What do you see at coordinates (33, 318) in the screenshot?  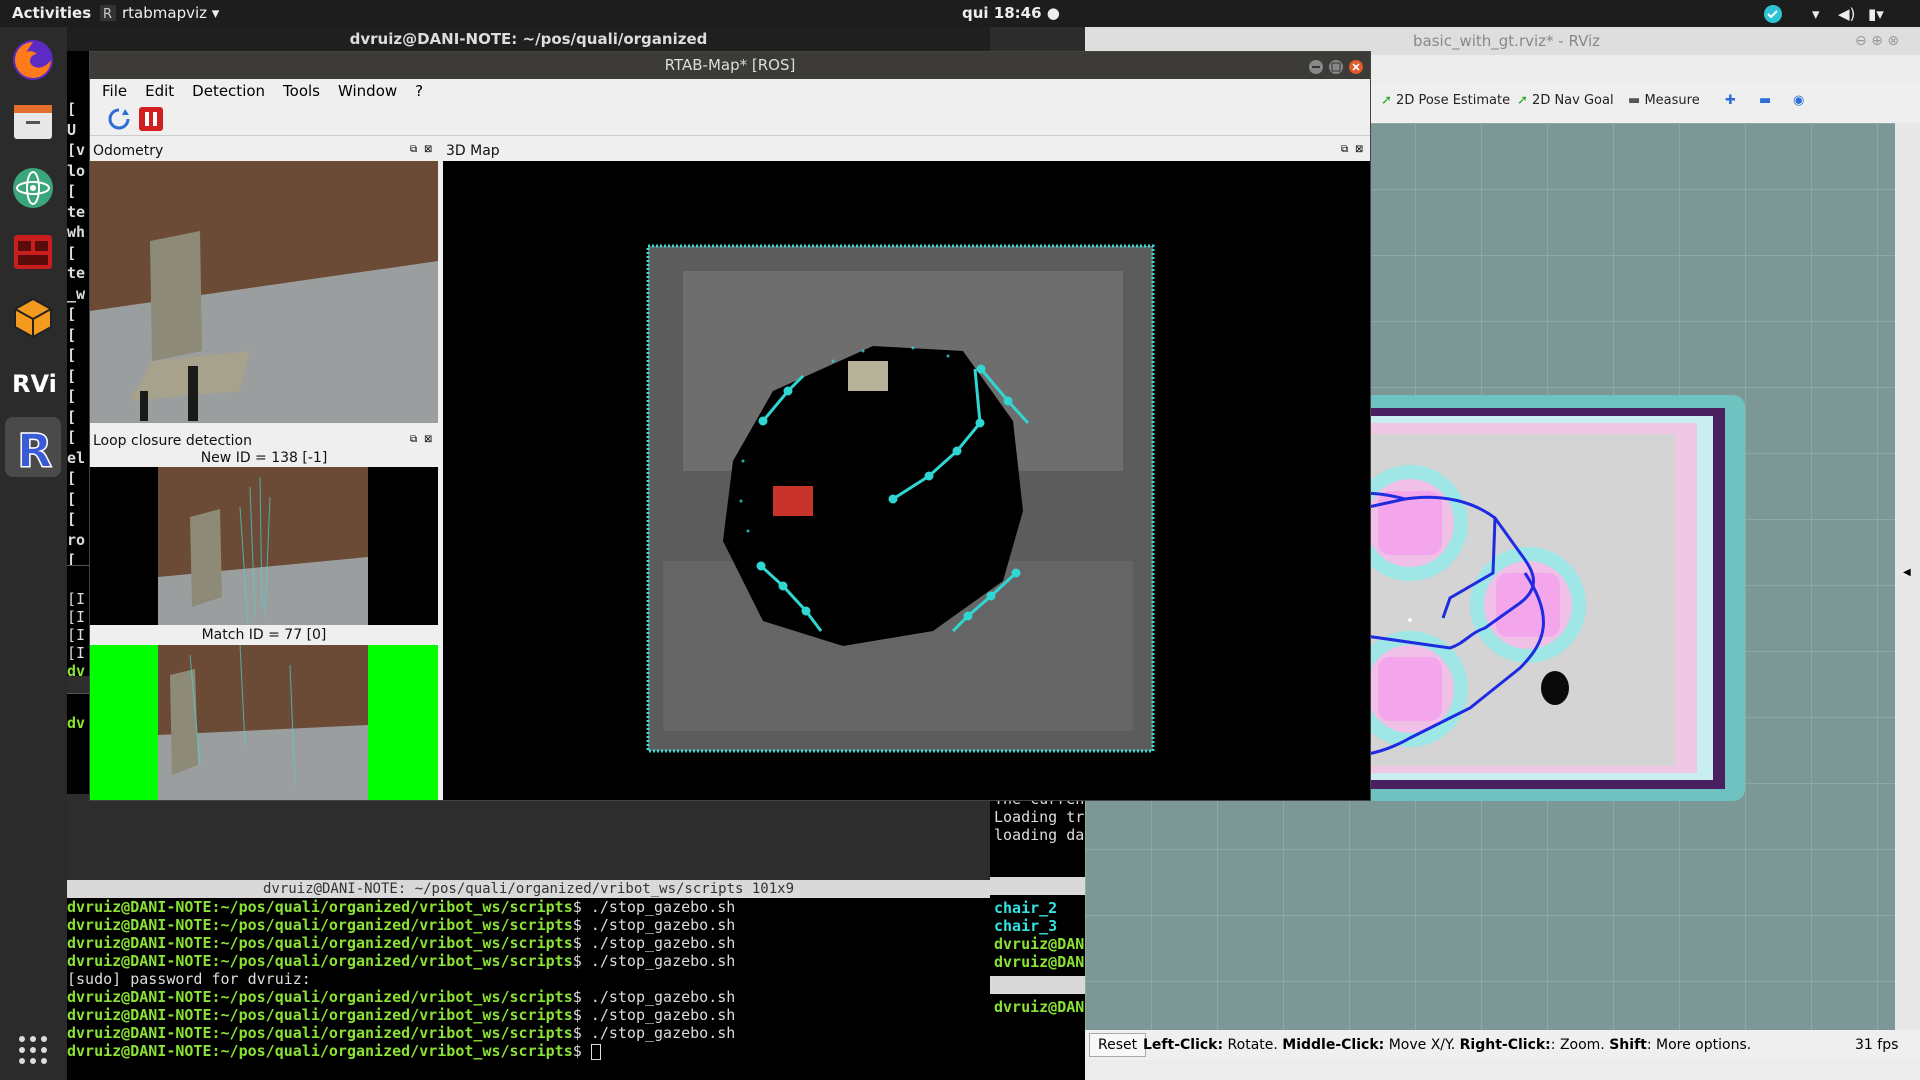 I see `virtualbox-icon` at bounding box center [33, 318].